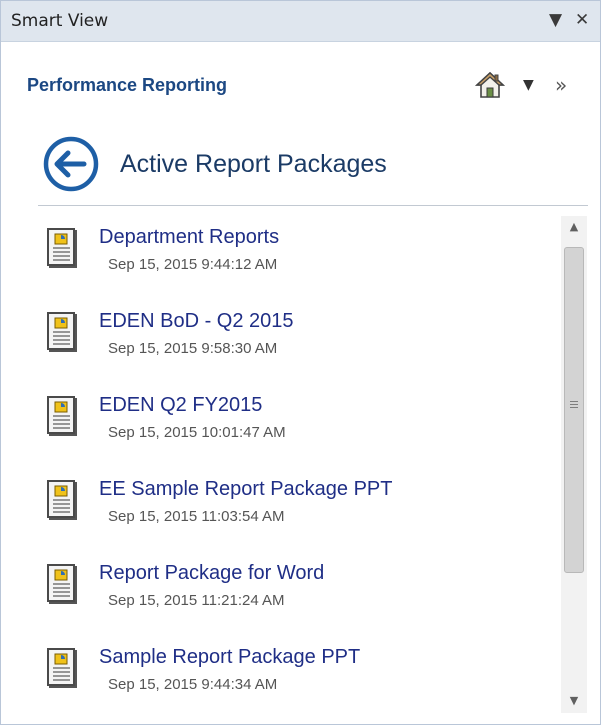  Describe the element at coordinates (561, 85) in the screenshot. I see `expand-double-chevron-icon: »` at that location.